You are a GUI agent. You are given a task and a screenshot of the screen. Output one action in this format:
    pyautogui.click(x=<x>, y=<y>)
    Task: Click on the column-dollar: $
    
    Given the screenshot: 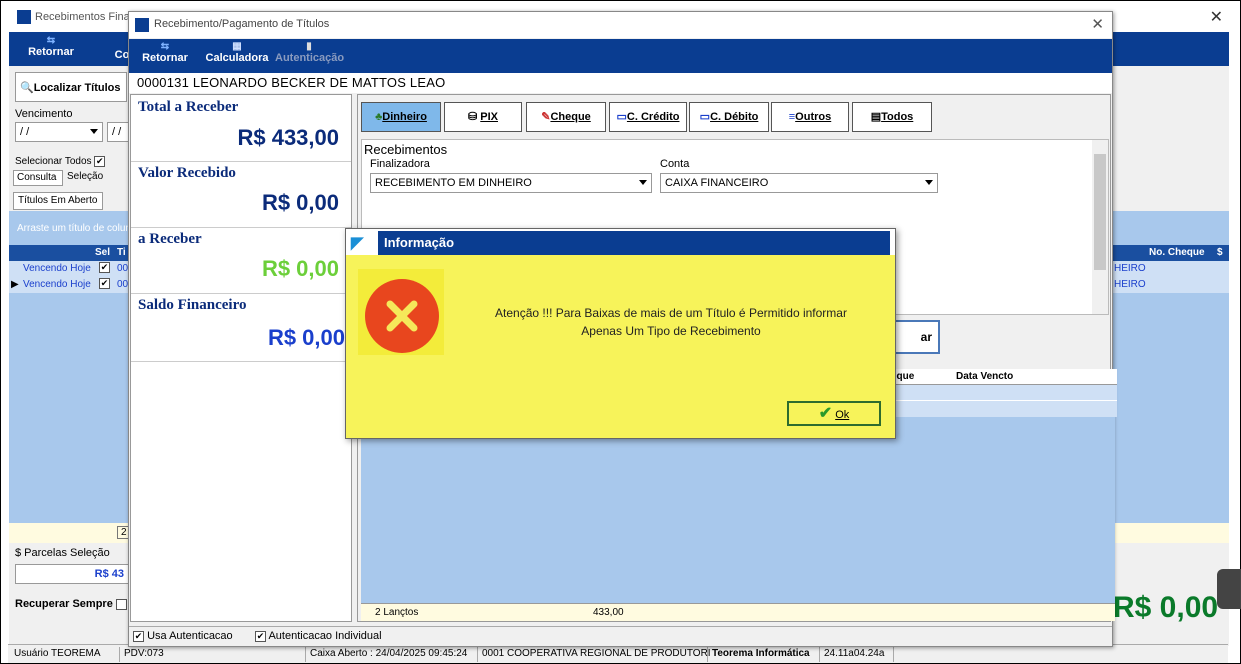 What is the action you would take?
    pyautogui.click(x=1220, y=252)
    